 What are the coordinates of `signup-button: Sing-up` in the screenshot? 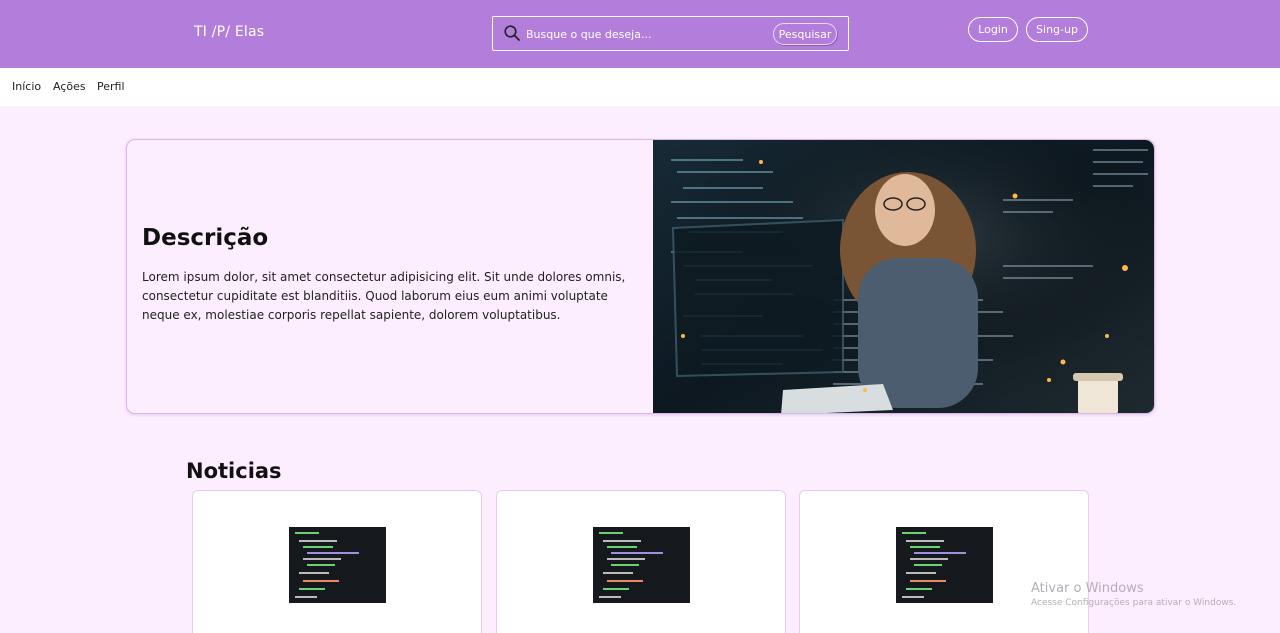 It's located at (1057, 29).